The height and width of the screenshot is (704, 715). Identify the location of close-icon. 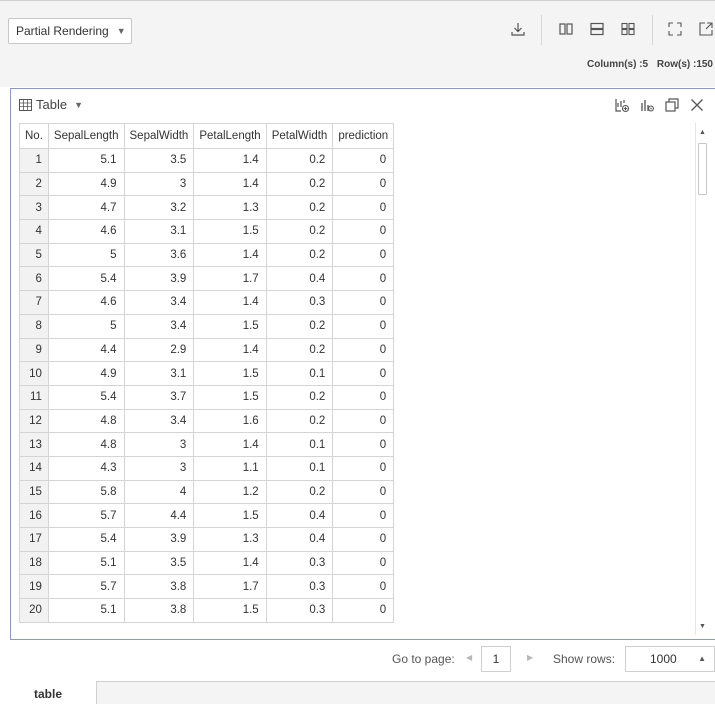
(697, 105).